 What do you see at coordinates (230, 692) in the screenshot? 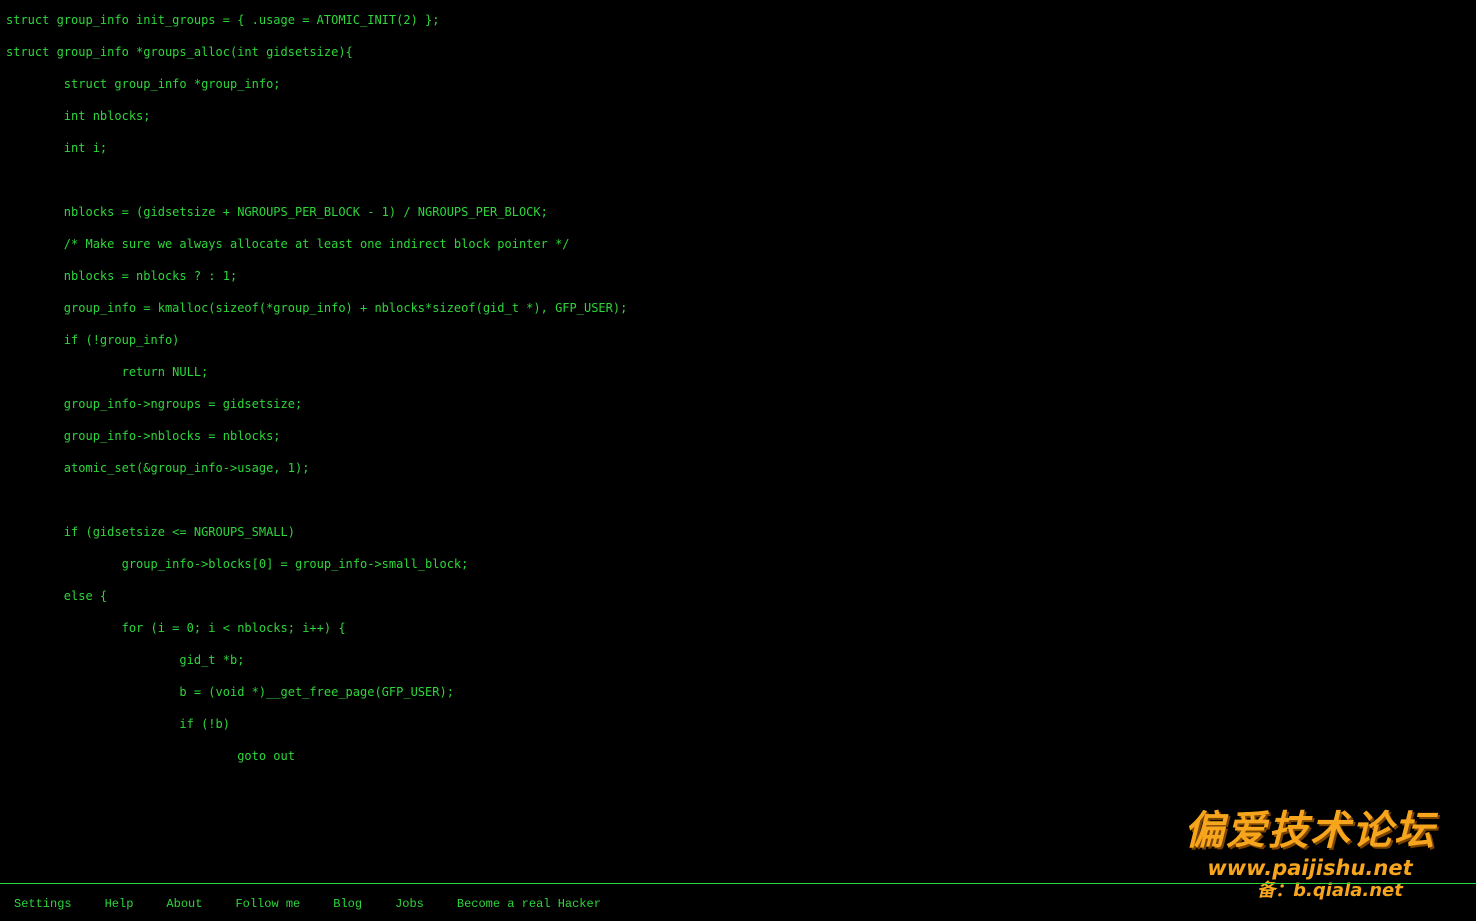
I see `code-line: b = (void *)__get_free_page(GFP_USER);` at bounding box center [230, 692].